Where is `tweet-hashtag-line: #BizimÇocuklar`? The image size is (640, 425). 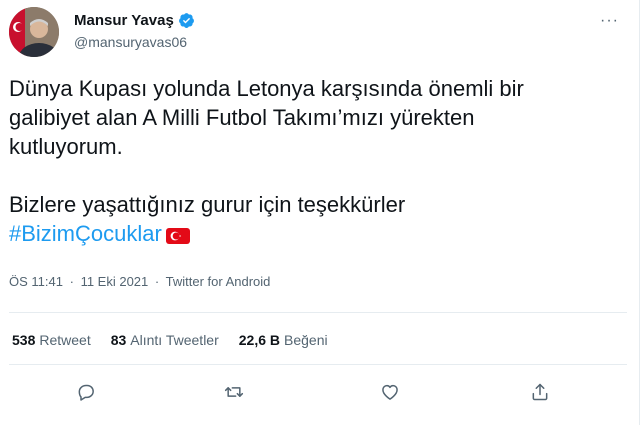
tweet-hashtag-line: #BizimÇocuklar is located at coordinates (309, 235).